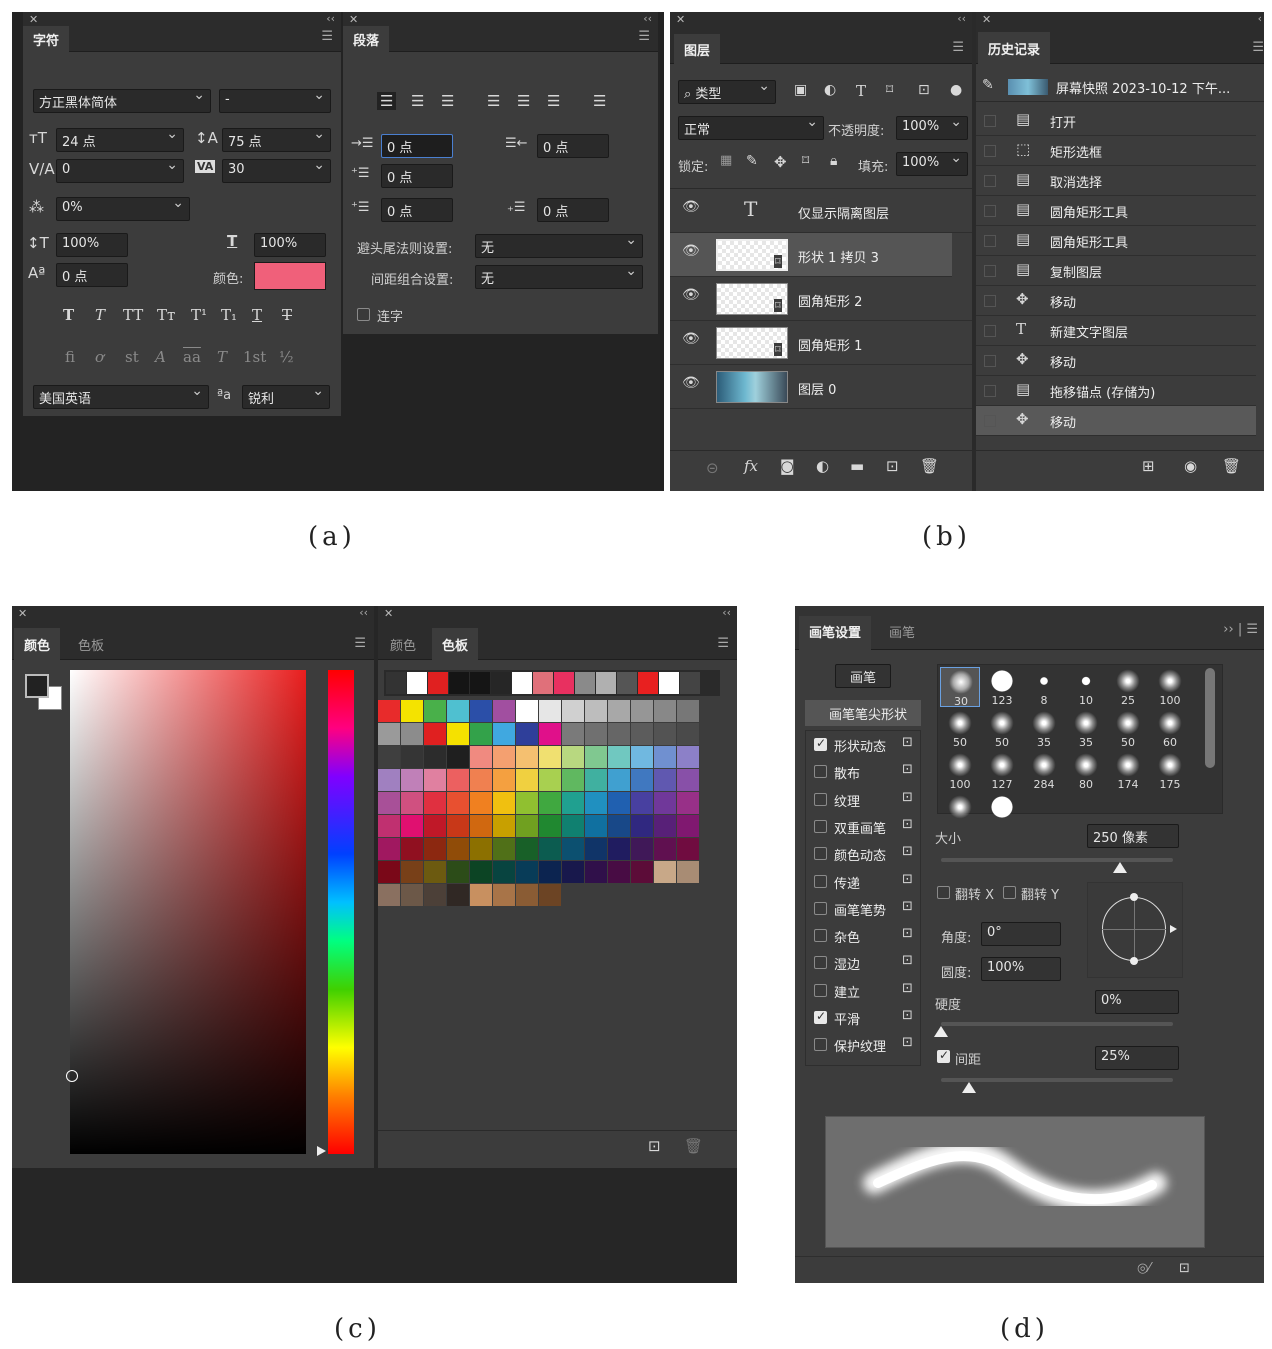 This screenshot has width=1272, height=1349. What do you see at coordinates (1210, 718) in the screenshot?
I see `brush-tip-scrollbar` at bounding box center [1210, 718].